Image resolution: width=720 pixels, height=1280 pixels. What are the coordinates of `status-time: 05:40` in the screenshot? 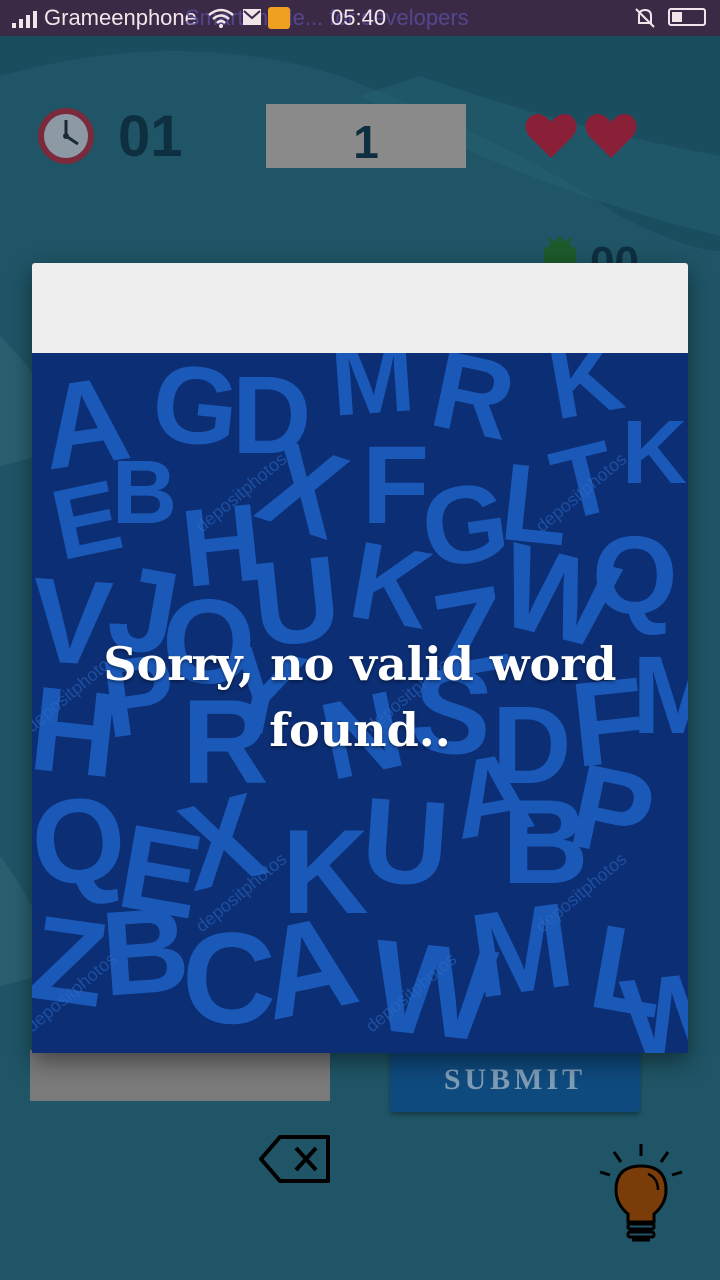 It's located at (359, 17).